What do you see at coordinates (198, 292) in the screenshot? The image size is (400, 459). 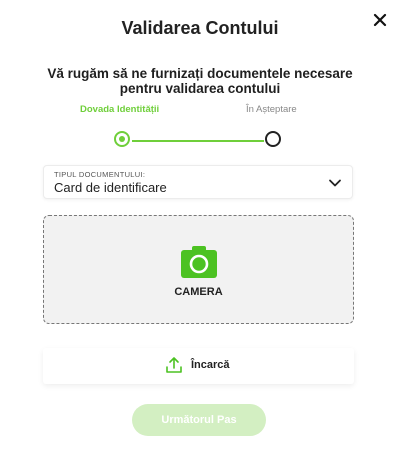 I see `camera-label: CAMERA` at bounding box center [198, 292].